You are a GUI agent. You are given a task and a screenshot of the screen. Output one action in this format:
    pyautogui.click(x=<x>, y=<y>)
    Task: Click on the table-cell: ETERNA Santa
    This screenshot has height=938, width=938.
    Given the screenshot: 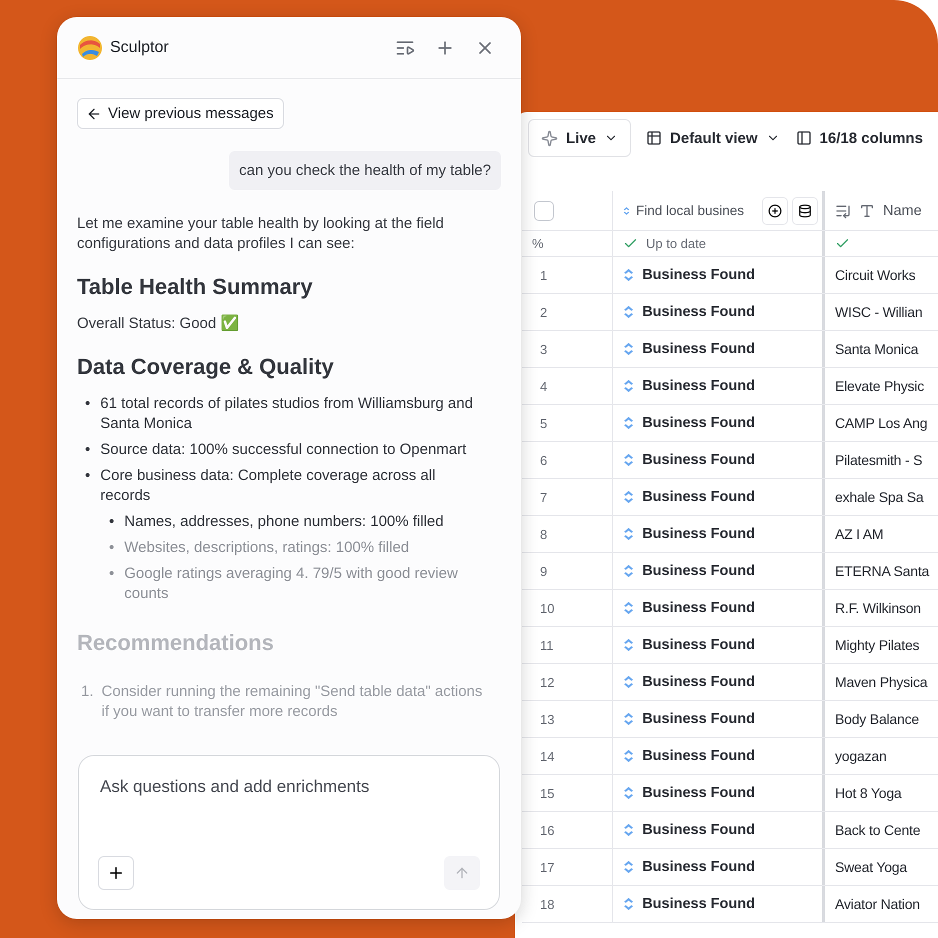 What is the action you would take?
    pyautogui.click(x=882, y=571)
    